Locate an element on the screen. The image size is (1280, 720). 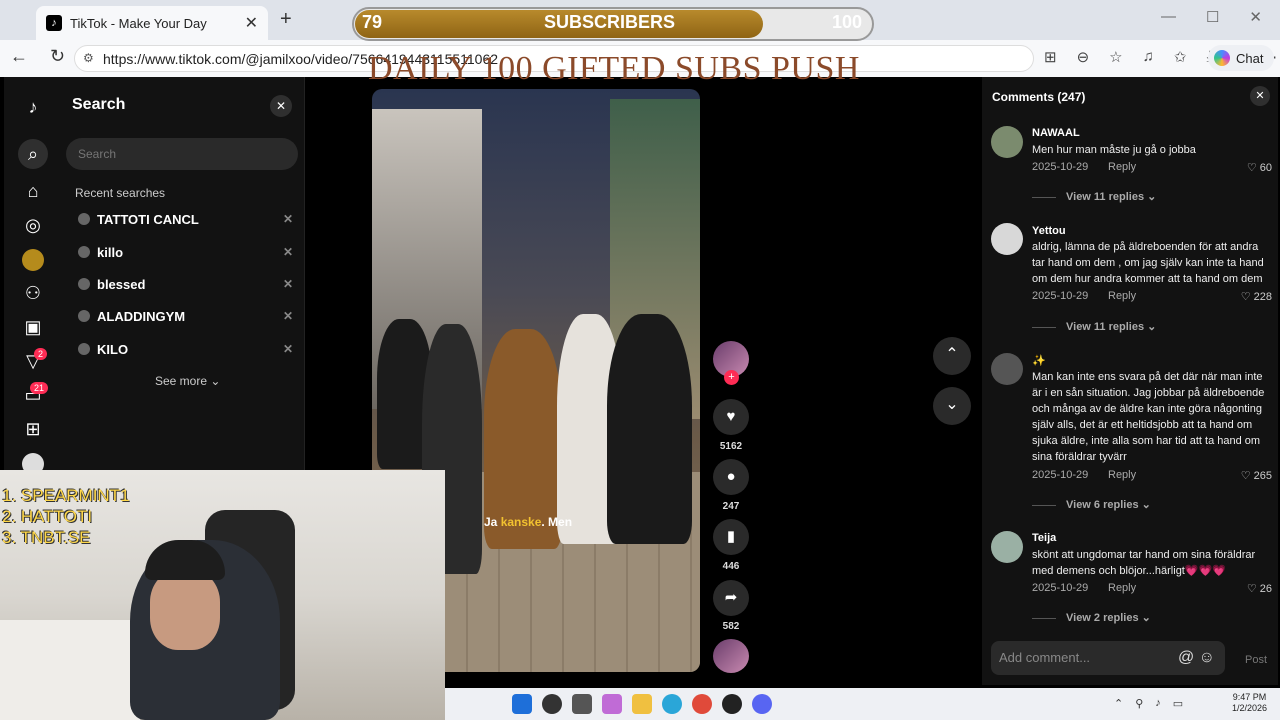
recent-search-item: killo ✕ is located at coordinates (185, 252).